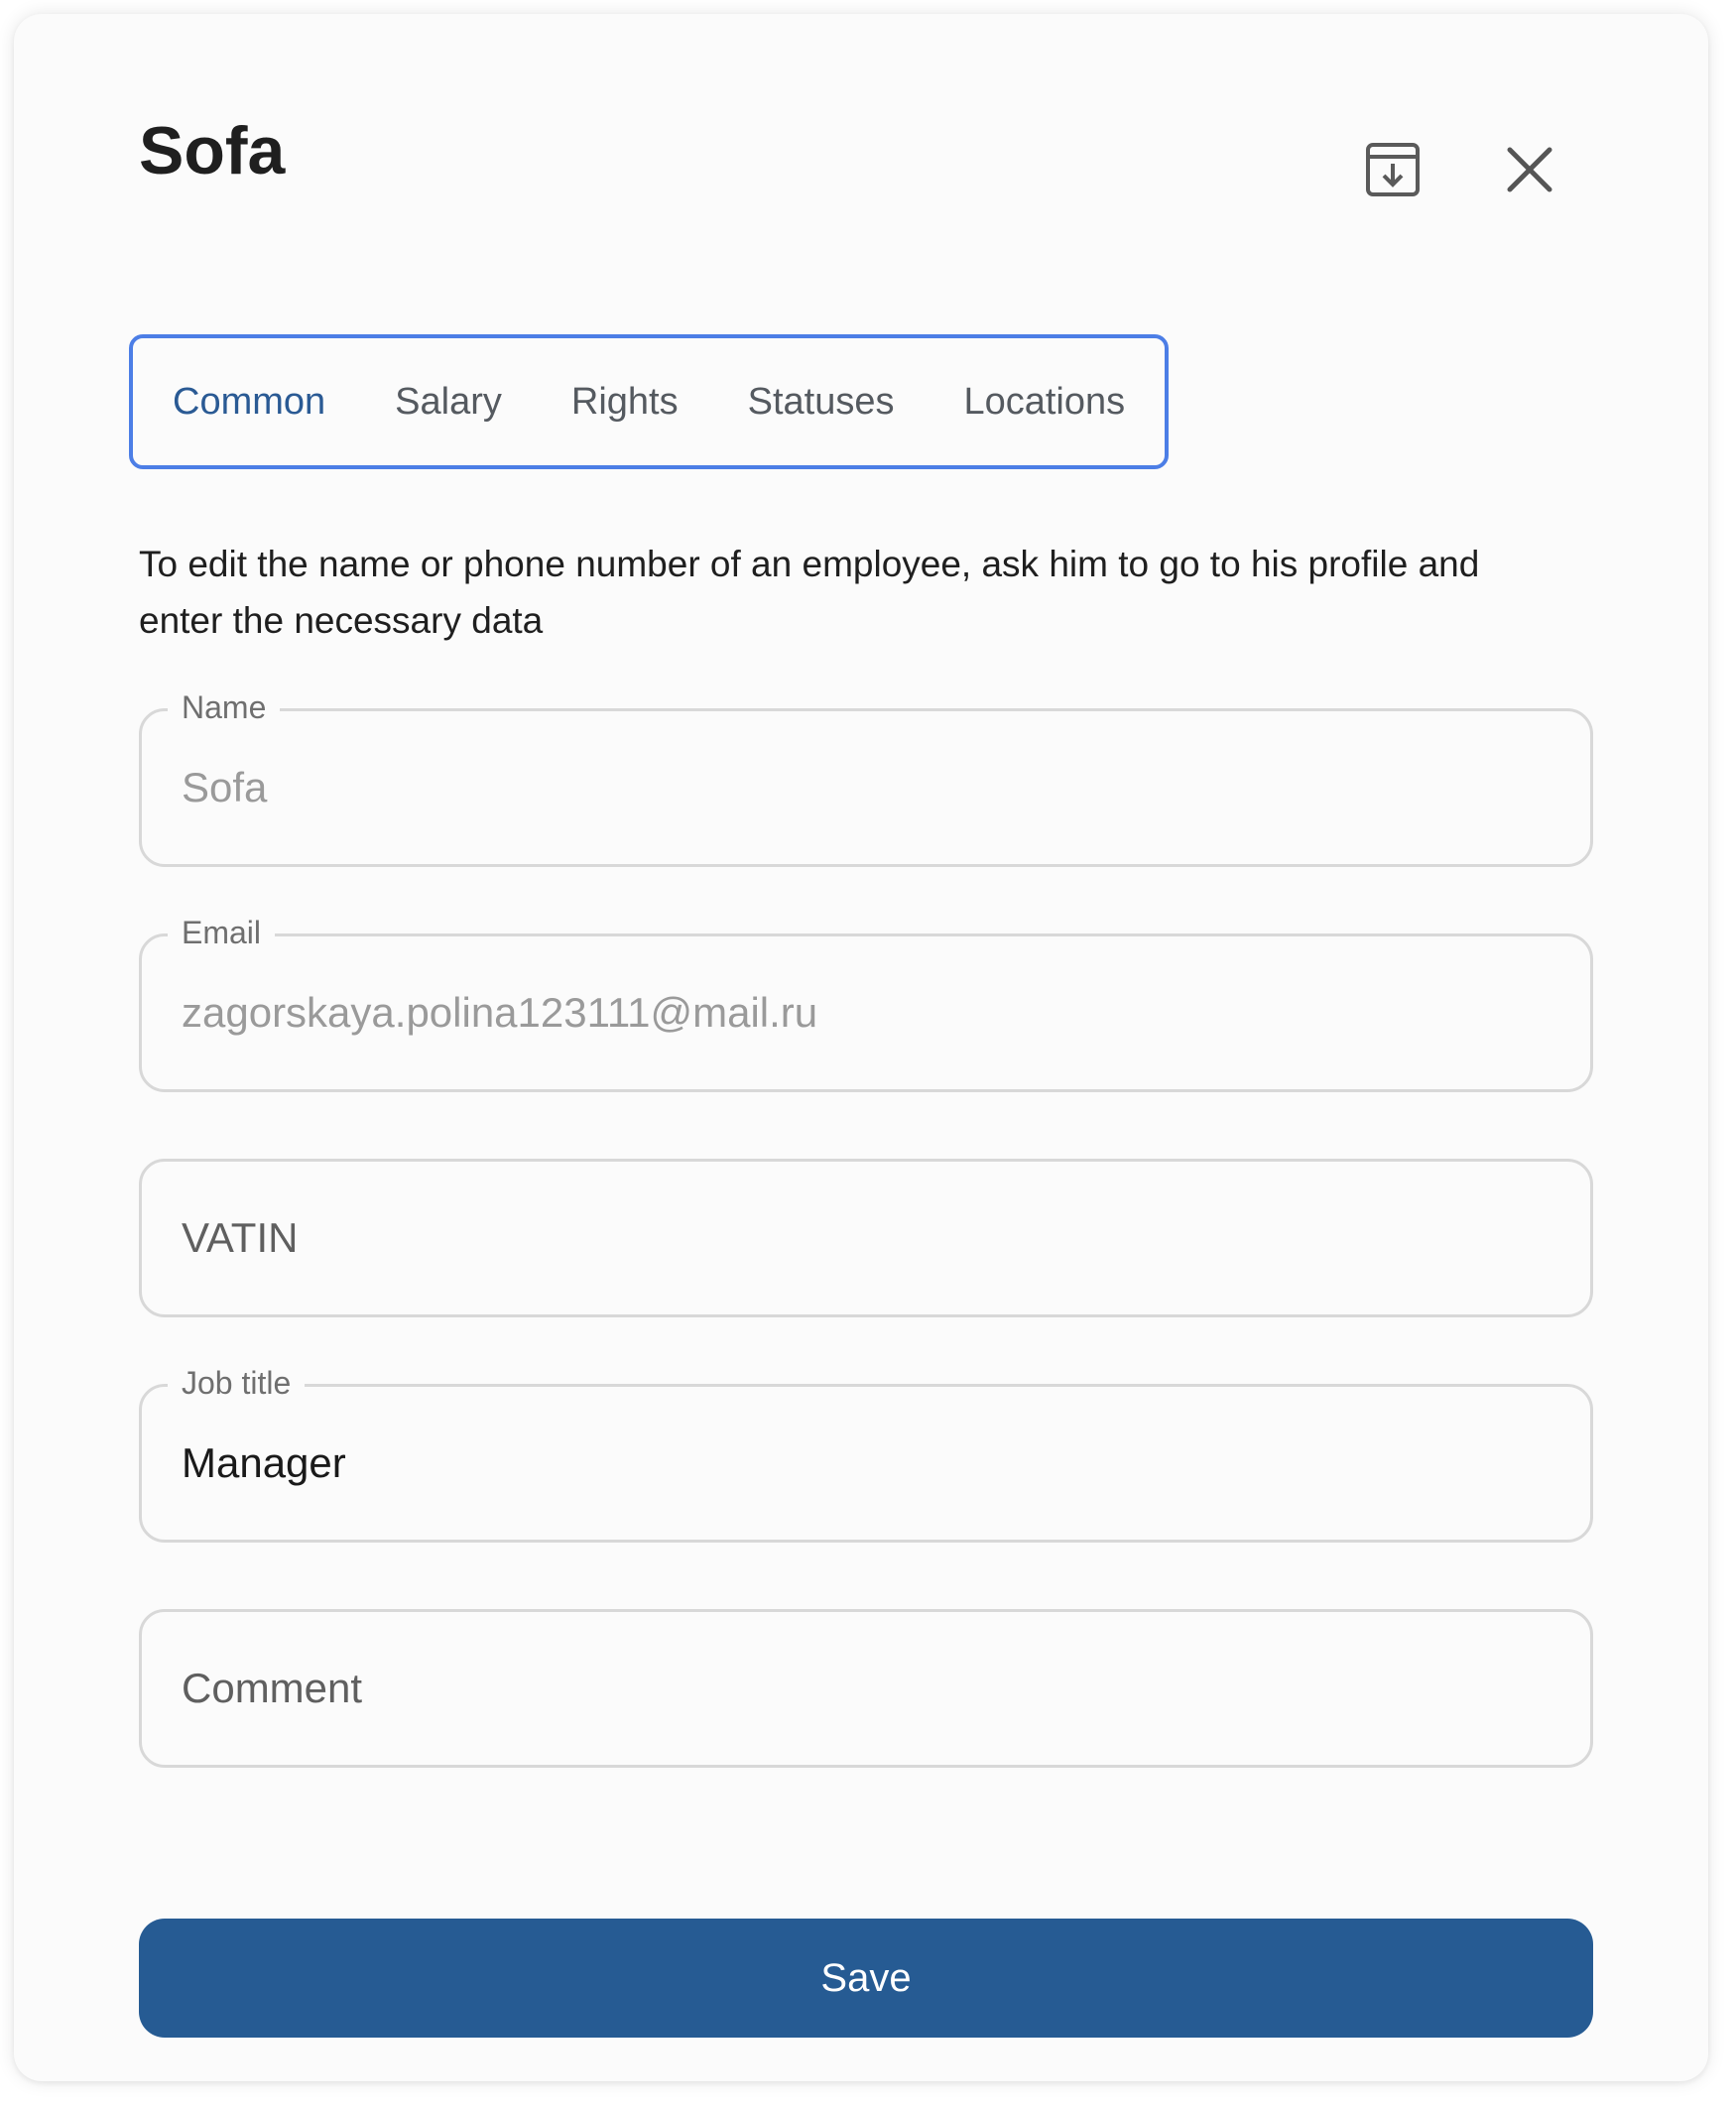 This screenshot has height=2111, width=1736. Describe the element at coordinates (1044, 402) in the screenshot. I see `tab-locations: Locations` at that location.